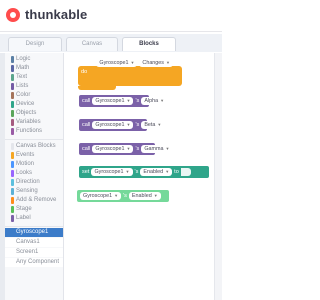  What do you see at coordinates (34, 86) in the screenshot?
I see `category-lists: Lists` at bounding box center [34, 86].